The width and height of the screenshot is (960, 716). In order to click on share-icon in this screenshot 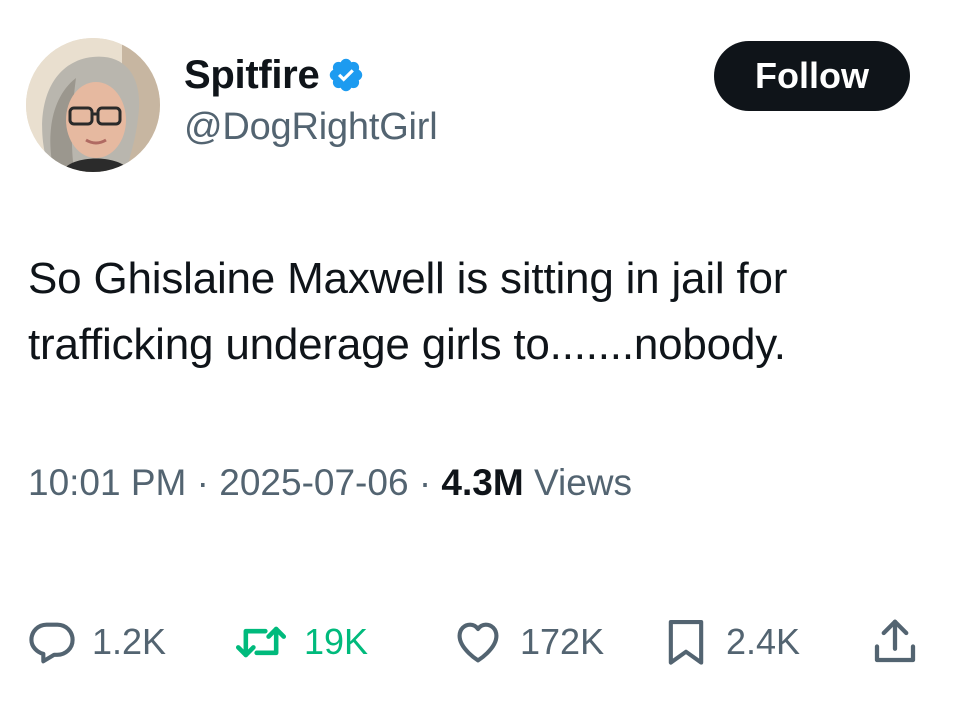, I will do `click(895, 641)`.